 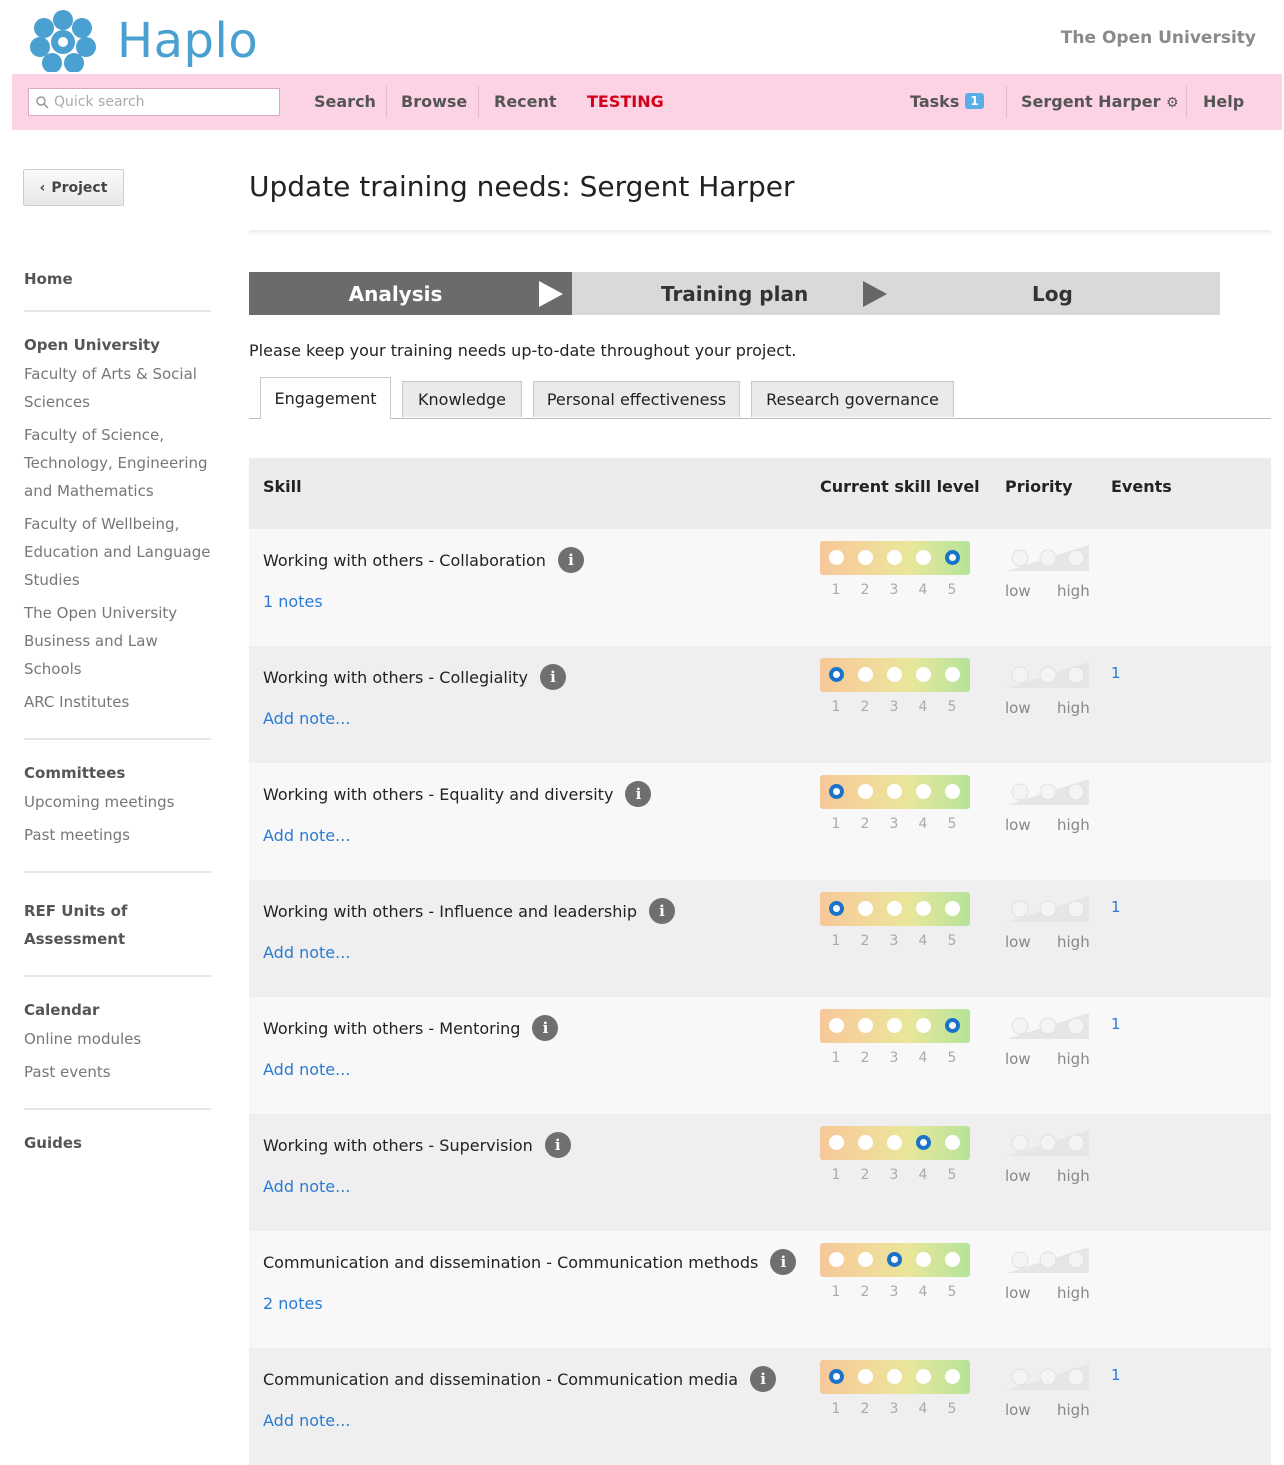 What do you see at coordinates (734, 293) in the screenshot?
I see `step-training-plan: Training plan` at bounding box center [734, 293].